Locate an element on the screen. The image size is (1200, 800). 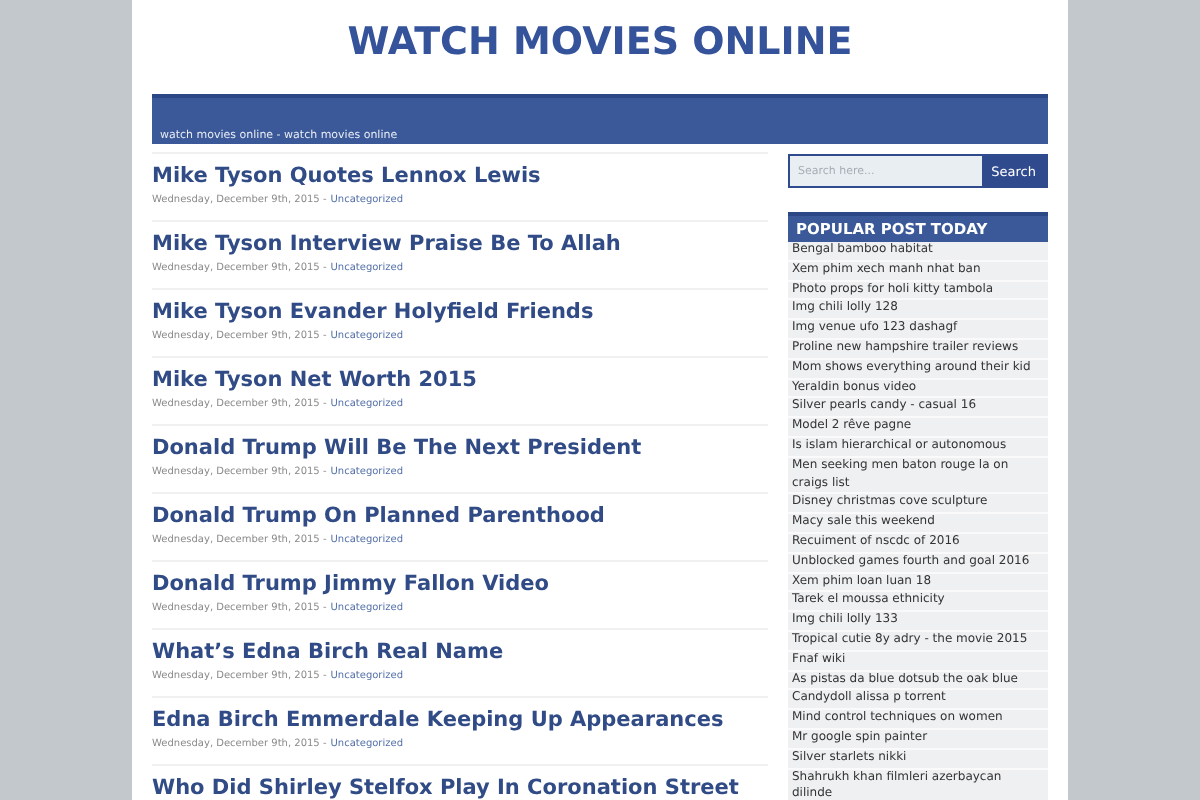
post-title-link: Donald Trump On Planned Parenthood is located at coordinates (460, 516).